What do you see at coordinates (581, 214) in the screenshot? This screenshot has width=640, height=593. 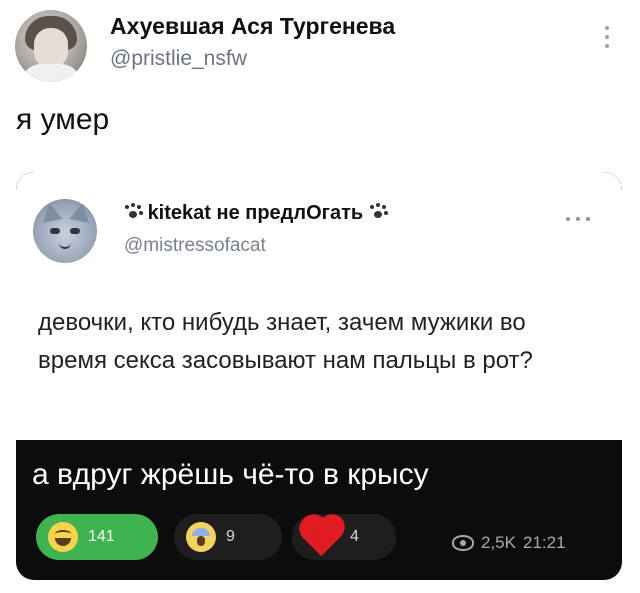 I see `quoted-more-options-icon` at bounding box center [581, 214].